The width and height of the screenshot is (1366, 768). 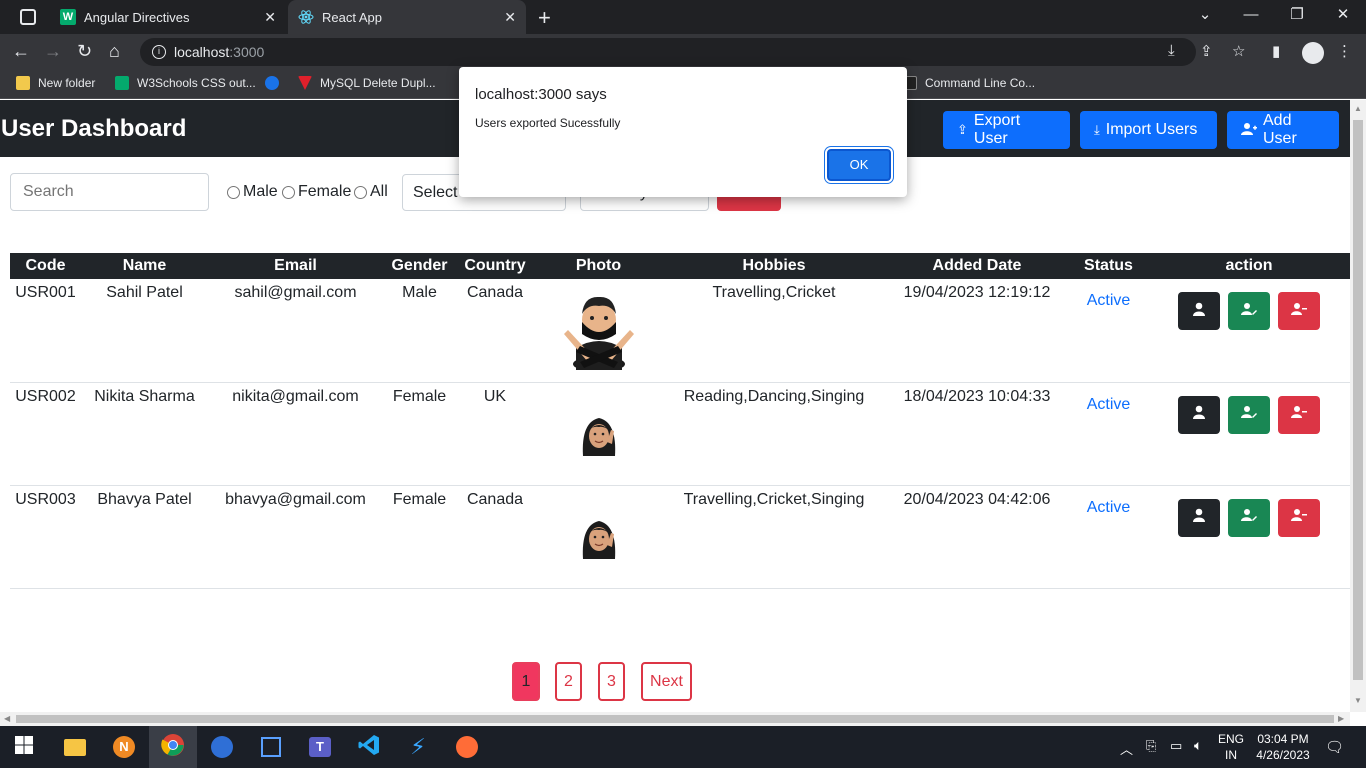 What do you see at coordinates (276, 83) in the screenshot?
I see `bookmark-extension` at bounding box center [276, 83].